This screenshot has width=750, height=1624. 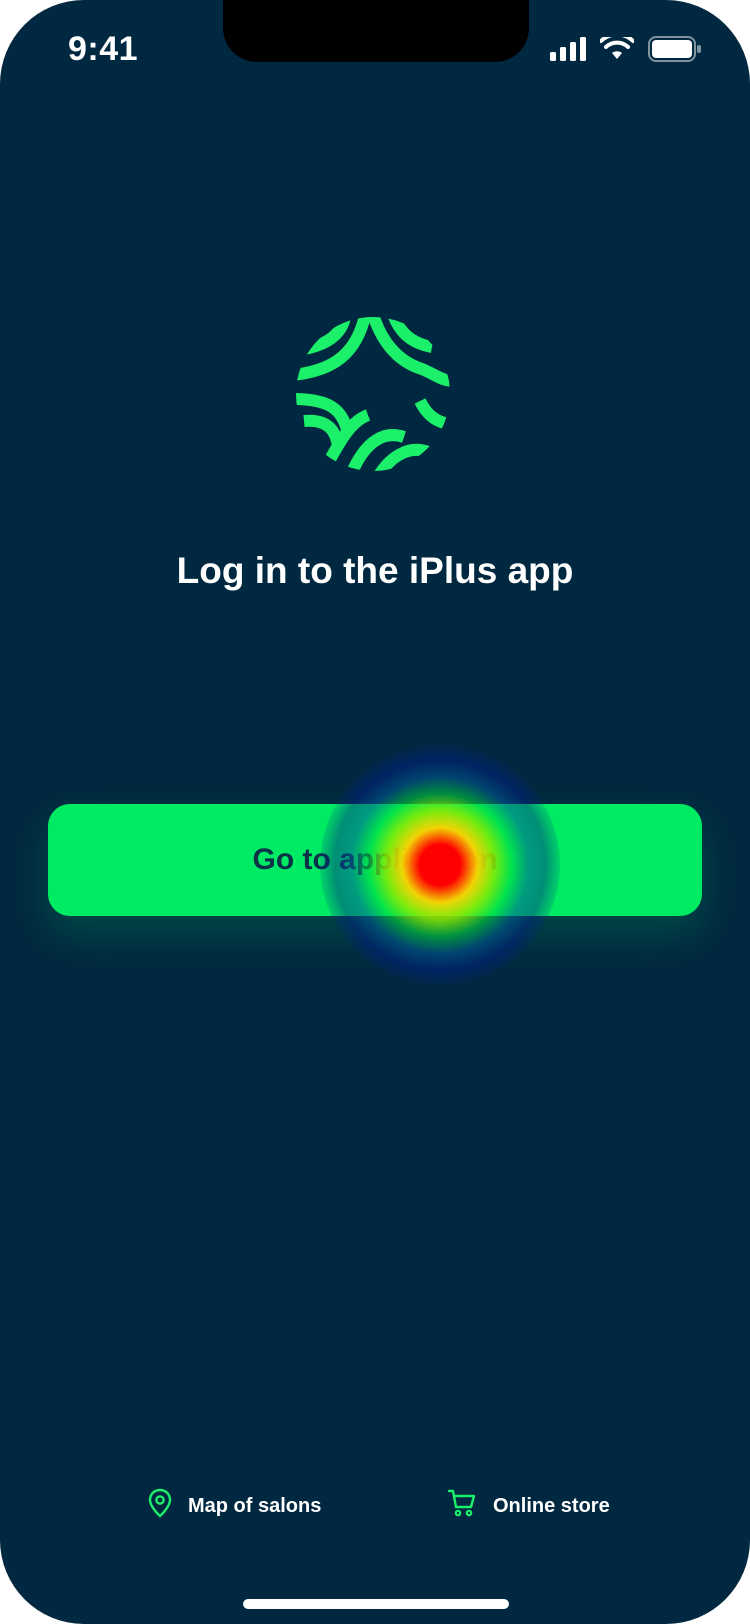 I want to click on status-icons, so click(x=626, y=49).